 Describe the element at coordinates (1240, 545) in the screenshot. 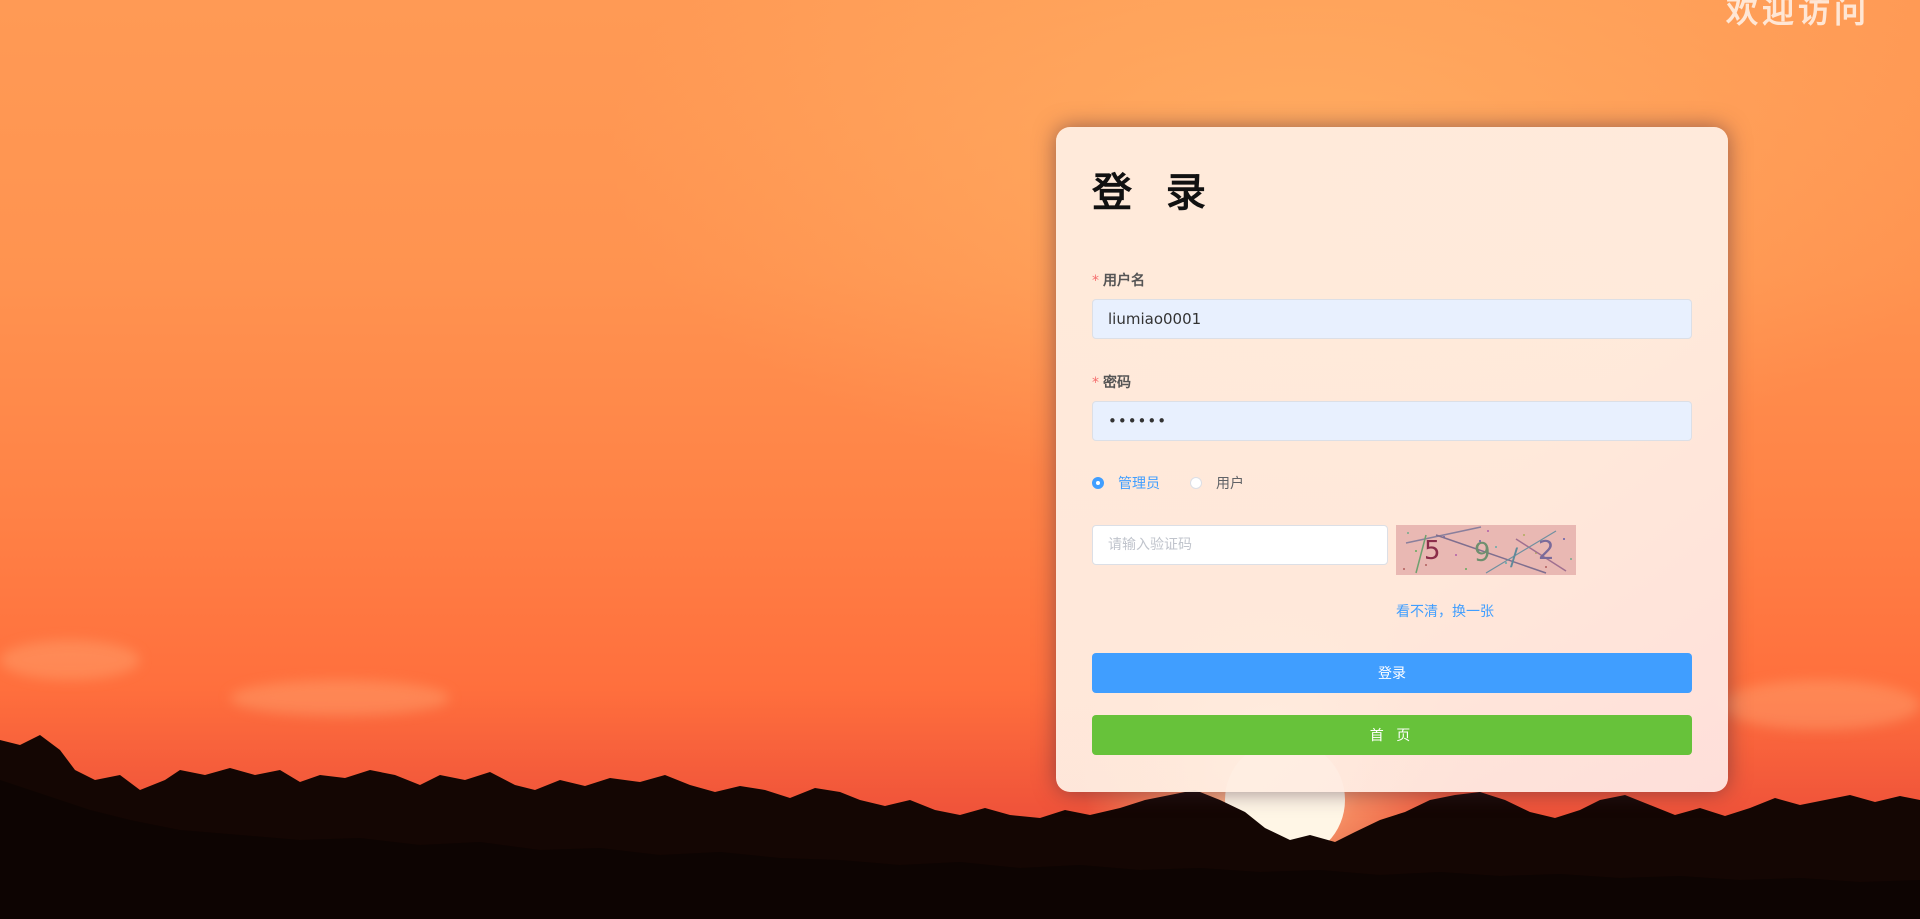

I see `captcha-input: 请输入验证码` at that location.